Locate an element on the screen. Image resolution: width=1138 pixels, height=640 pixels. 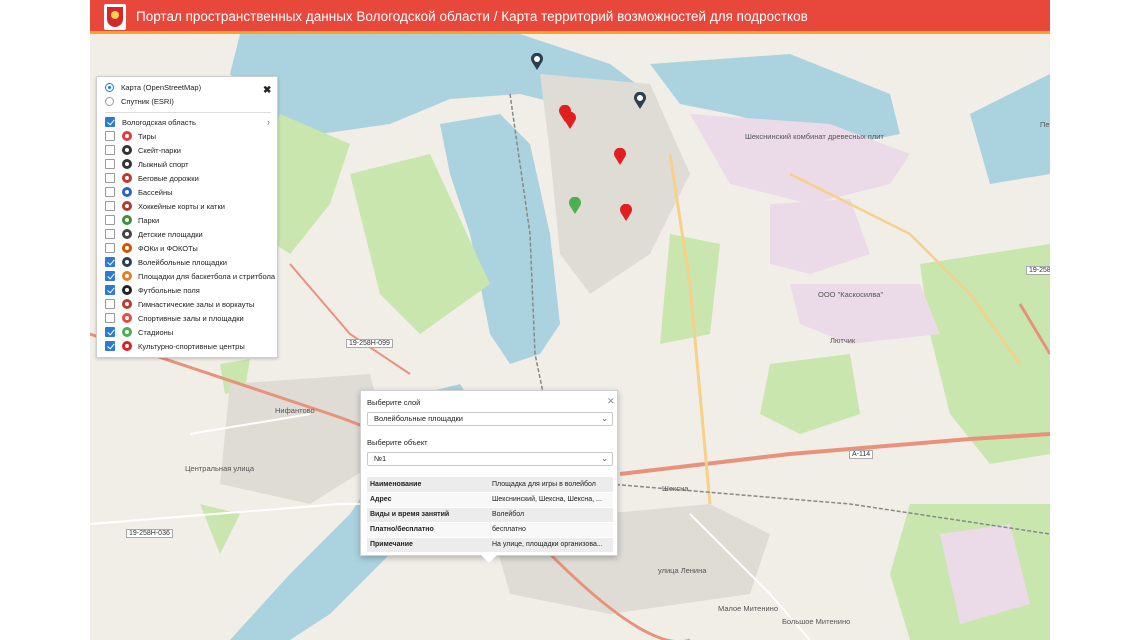
attribute-value: Волейбол is located at coordinates (551, 515).